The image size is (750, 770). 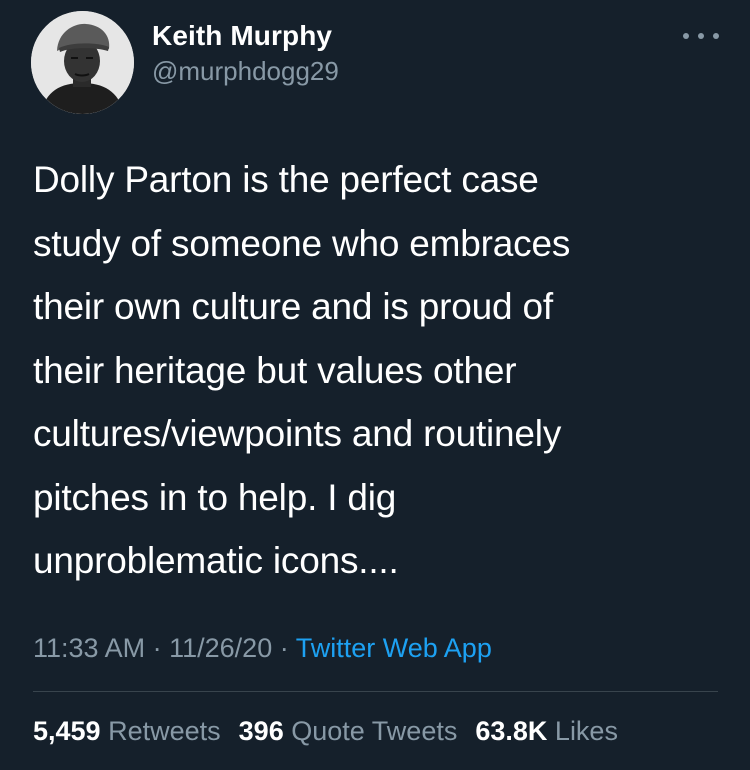 What do you see at coordinates (261, 731) in the screenshot?
I see `quote-tweets-count: 396` at bounding box center [261, 731].